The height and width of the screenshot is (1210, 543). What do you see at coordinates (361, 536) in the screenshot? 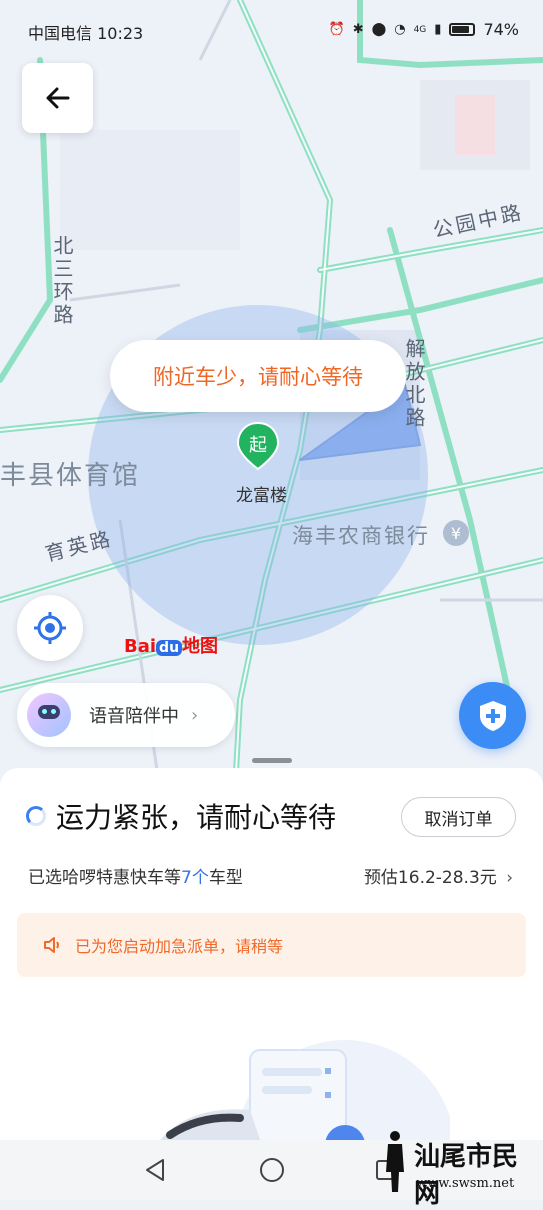
I see `bank-label: 海丰农商银行` at bounding box center [361, 536].